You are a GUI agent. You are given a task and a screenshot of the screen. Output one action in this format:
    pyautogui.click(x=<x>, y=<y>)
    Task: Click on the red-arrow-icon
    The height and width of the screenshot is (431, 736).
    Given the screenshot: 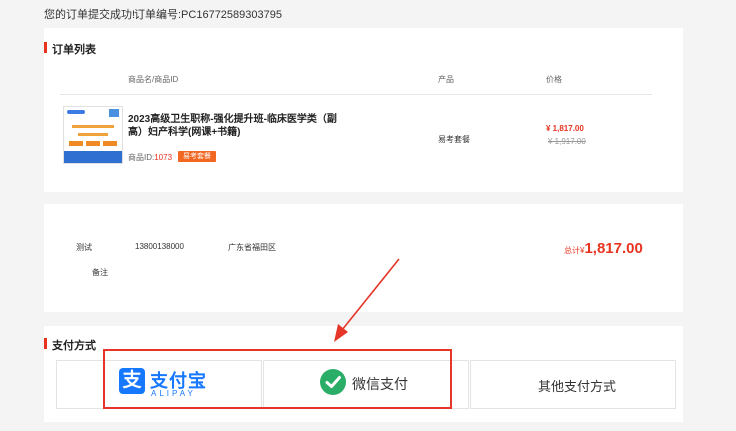 What is the action you would take?
    pyautogui.click(x=367, y=300)
    